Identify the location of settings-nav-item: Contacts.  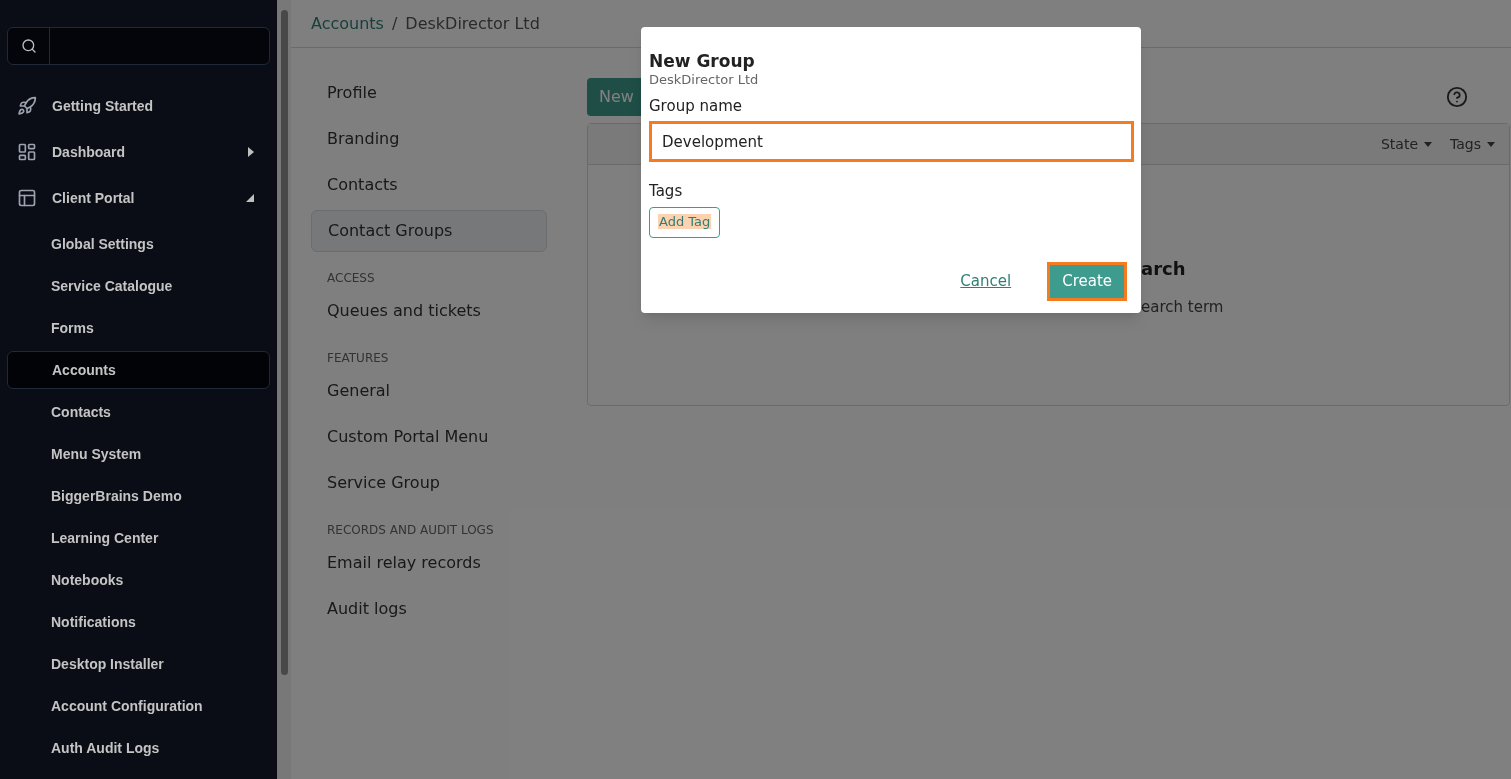
(429, 185).